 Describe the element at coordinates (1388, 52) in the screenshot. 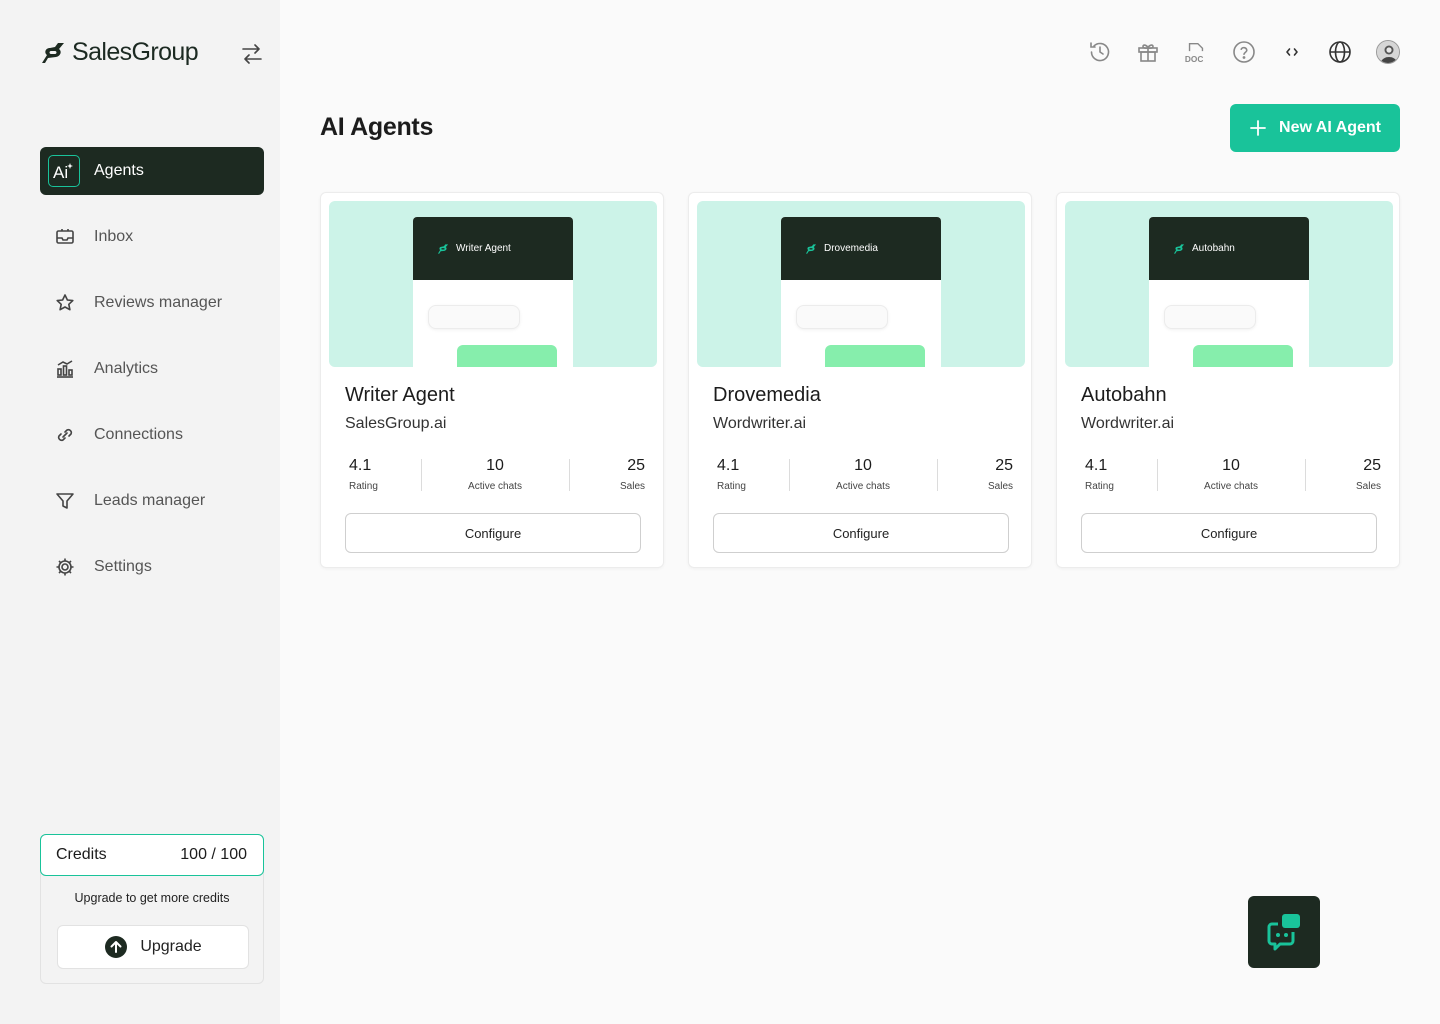

I see `user-menu` at that location.